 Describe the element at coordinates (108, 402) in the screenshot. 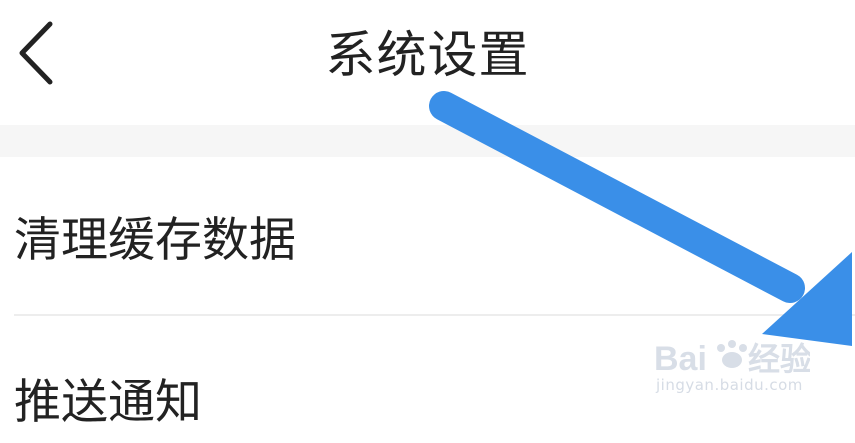

I see `settings-item-label: 推送通知` at that location.